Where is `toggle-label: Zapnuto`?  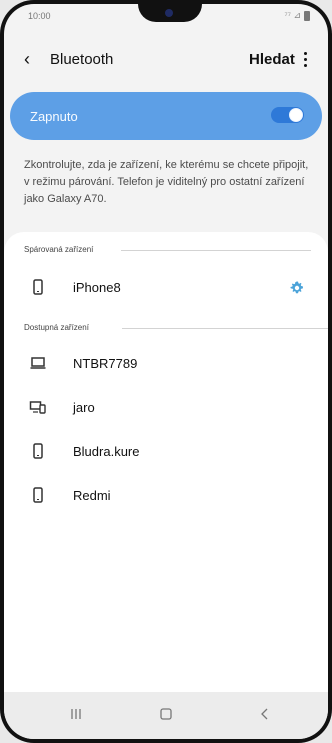
toggle-label: Zapnuto is located at coordinates (54, 116).